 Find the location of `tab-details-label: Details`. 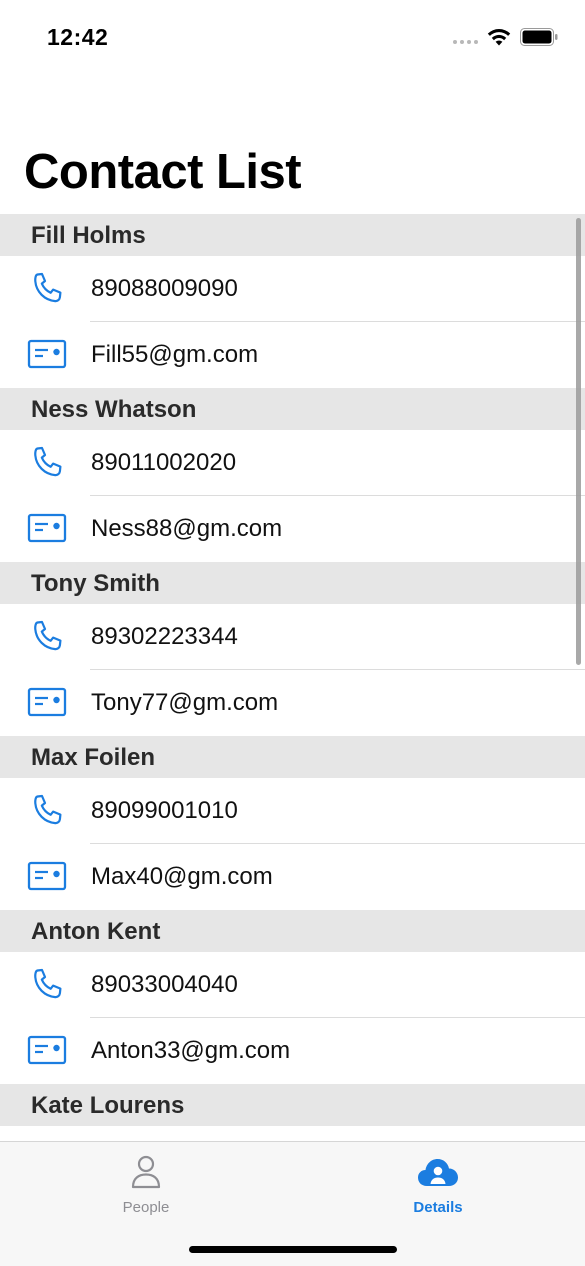

tab-details-label: Details is located at coordinates (438, 1207).